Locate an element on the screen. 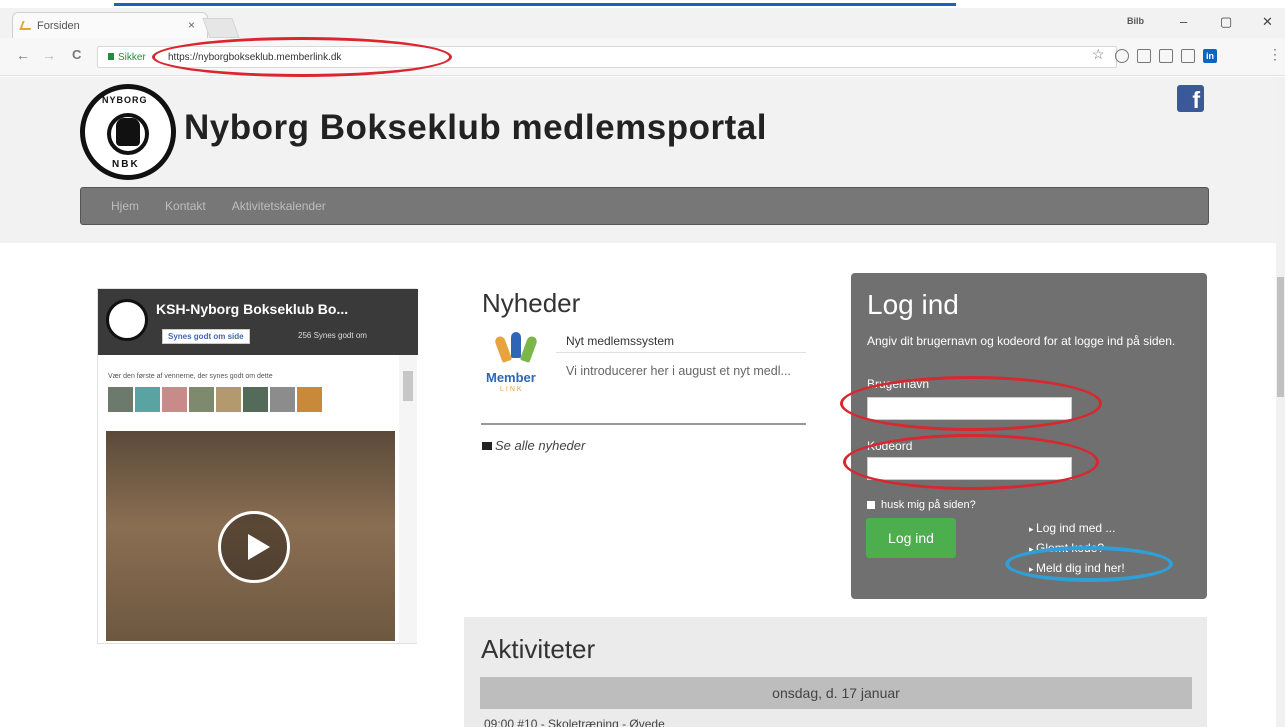  maximize-icon: ▢ is located at coordinates (1226, 22).